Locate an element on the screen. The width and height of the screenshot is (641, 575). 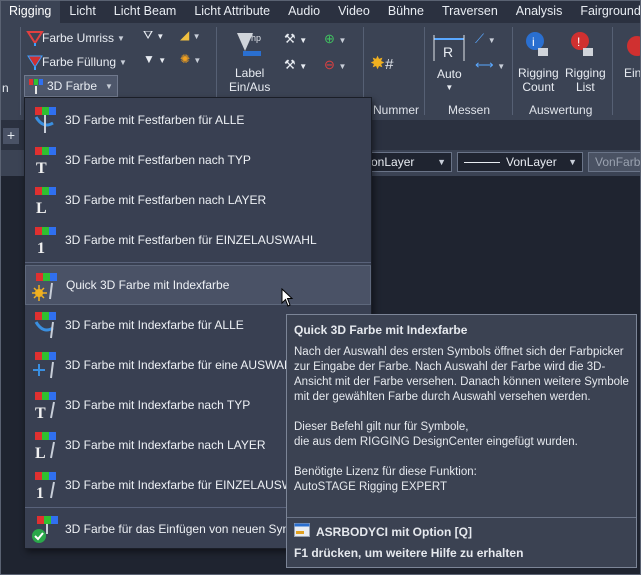
farbe-umriss-button: Farbe Umriss ▼ is located at coordinates (75, 38).